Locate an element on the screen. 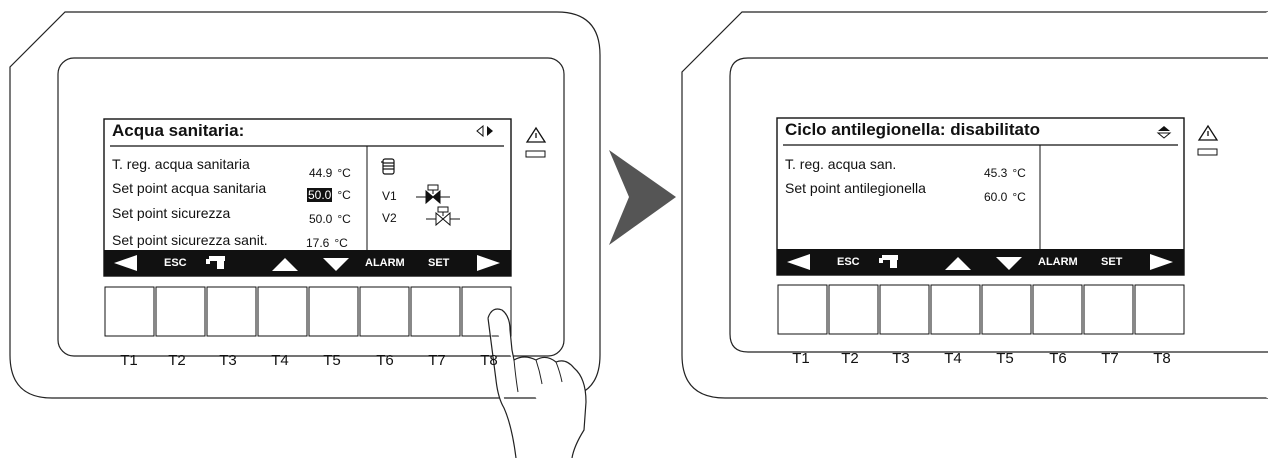 The image size is (1268, 458). transition-arrow-icon is located at coordinates (642, 197).